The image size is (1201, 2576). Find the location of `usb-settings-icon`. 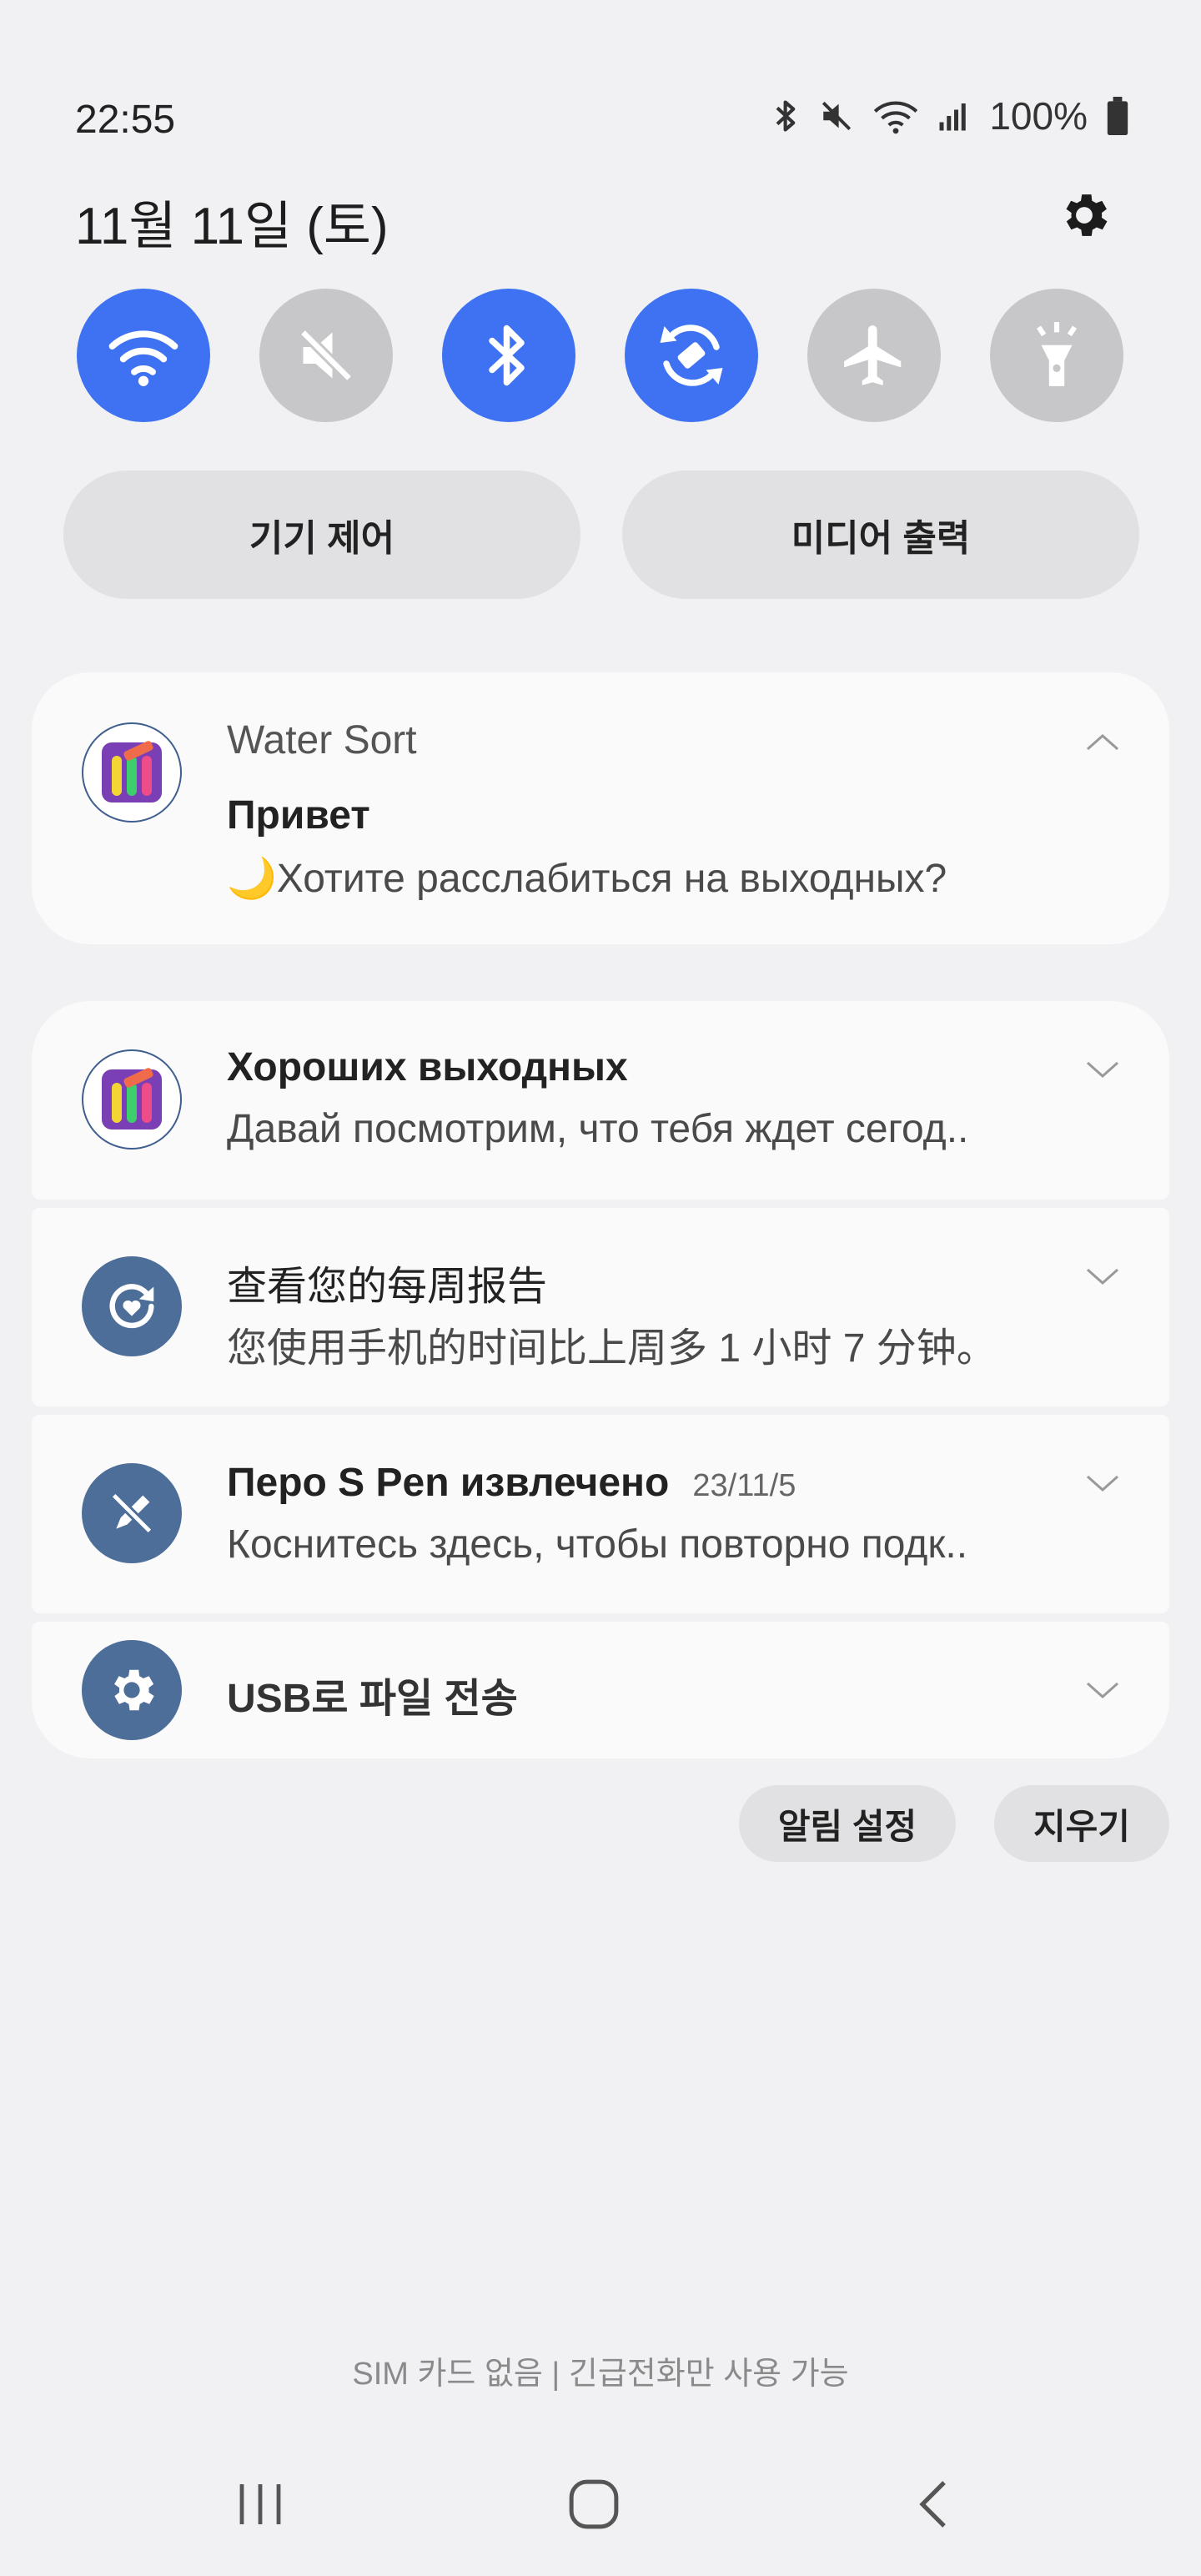

usb-settings-icon is located at coordinates (132, 1690).